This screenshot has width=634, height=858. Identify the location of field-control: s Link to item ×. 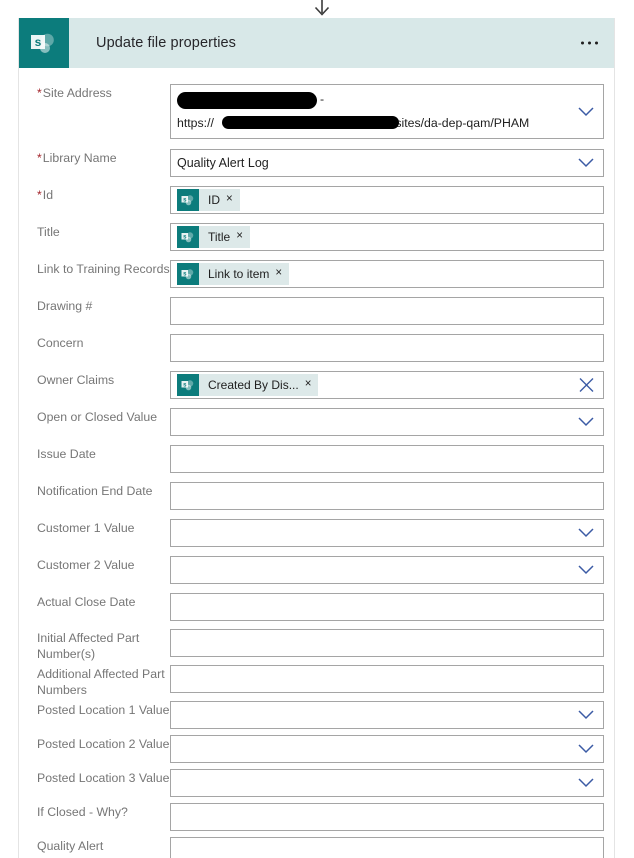
(387, 274).